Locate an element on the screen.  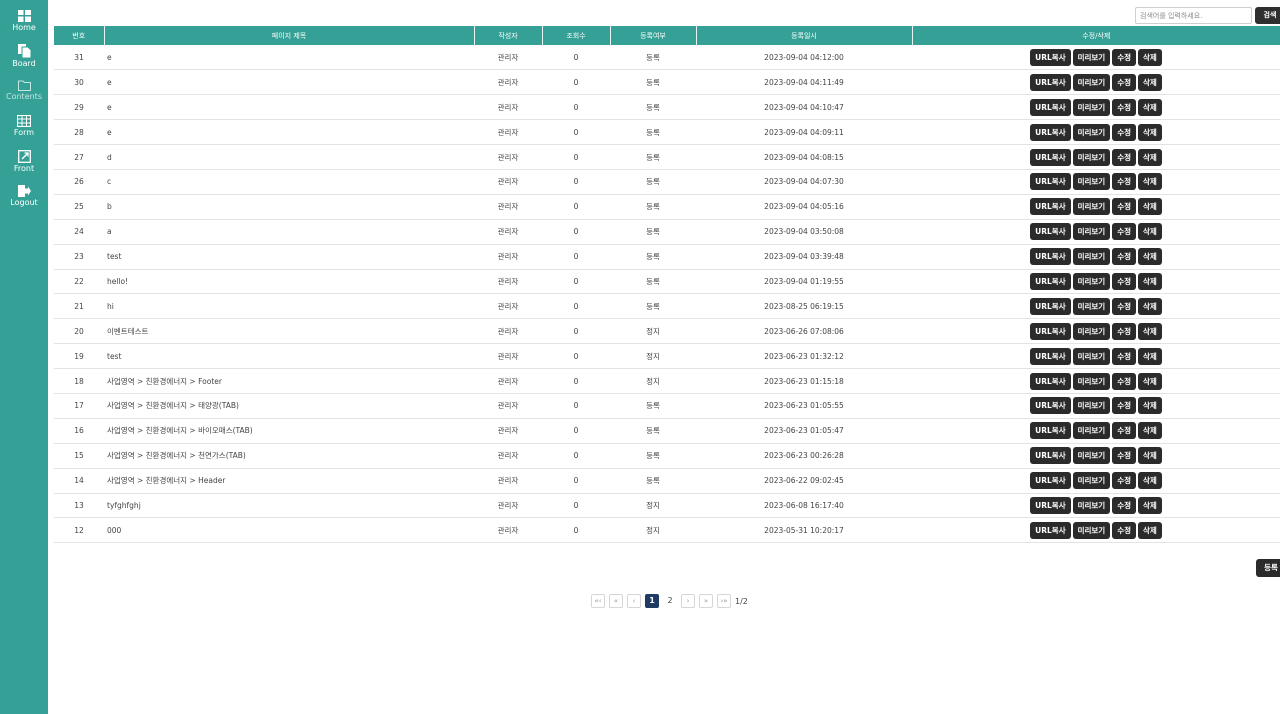
next-page-button: › is located at coordinates (688, 601).